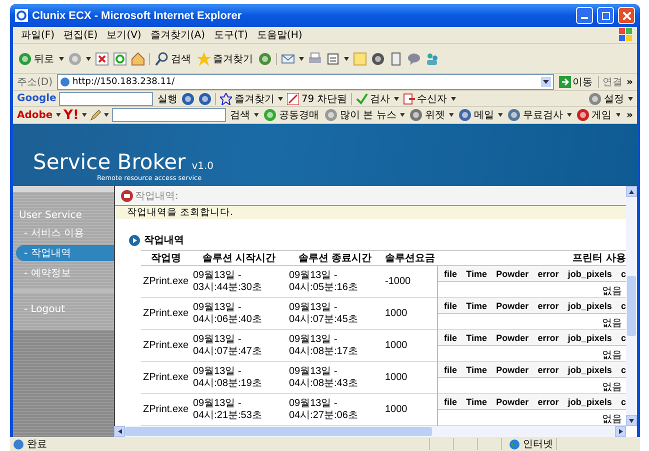  What do you see at coordinates (396, 59) in the screenshot?
I see `device-icon` at bounding box center [396, 59].